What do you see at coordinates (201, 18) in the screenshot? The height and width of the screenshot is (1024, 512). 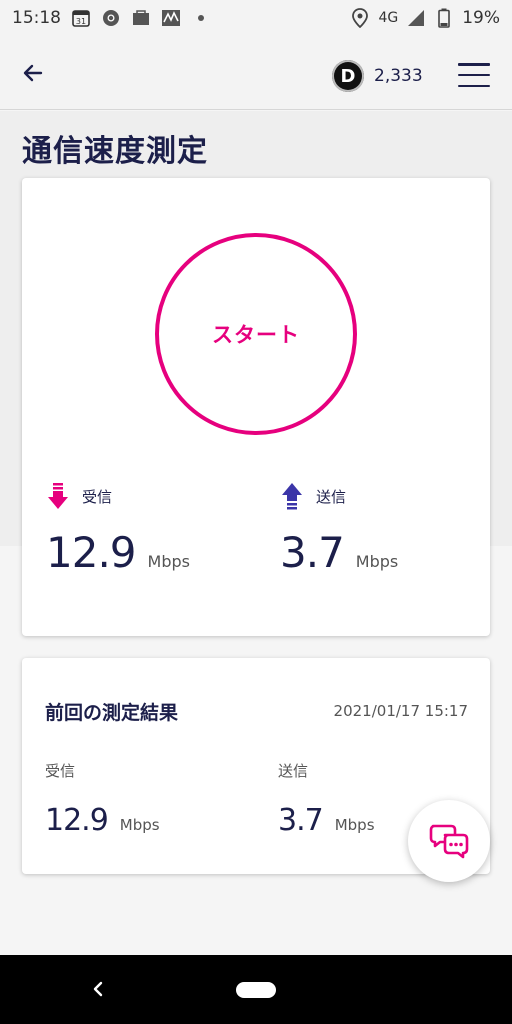 I see `dot-icon` at bounding box center [201, 18].